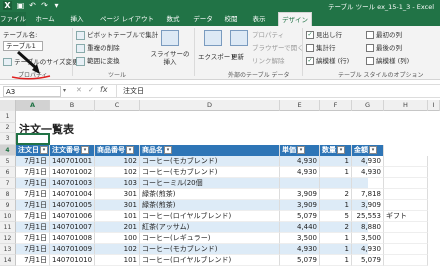 The width and height of the screenshot is (440, 266). What do you see at coordinates (91, 90) in the screenshot?
I see `enter-icon: ✓` at bounding box center [91, 90].